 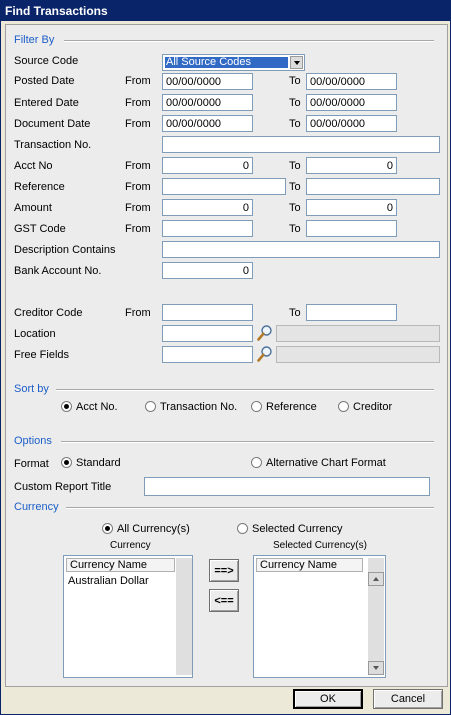 What do you see at coordinates (207, 354) in the screenshot?
I see `free-fields-input` at bounding box center [207, 354].